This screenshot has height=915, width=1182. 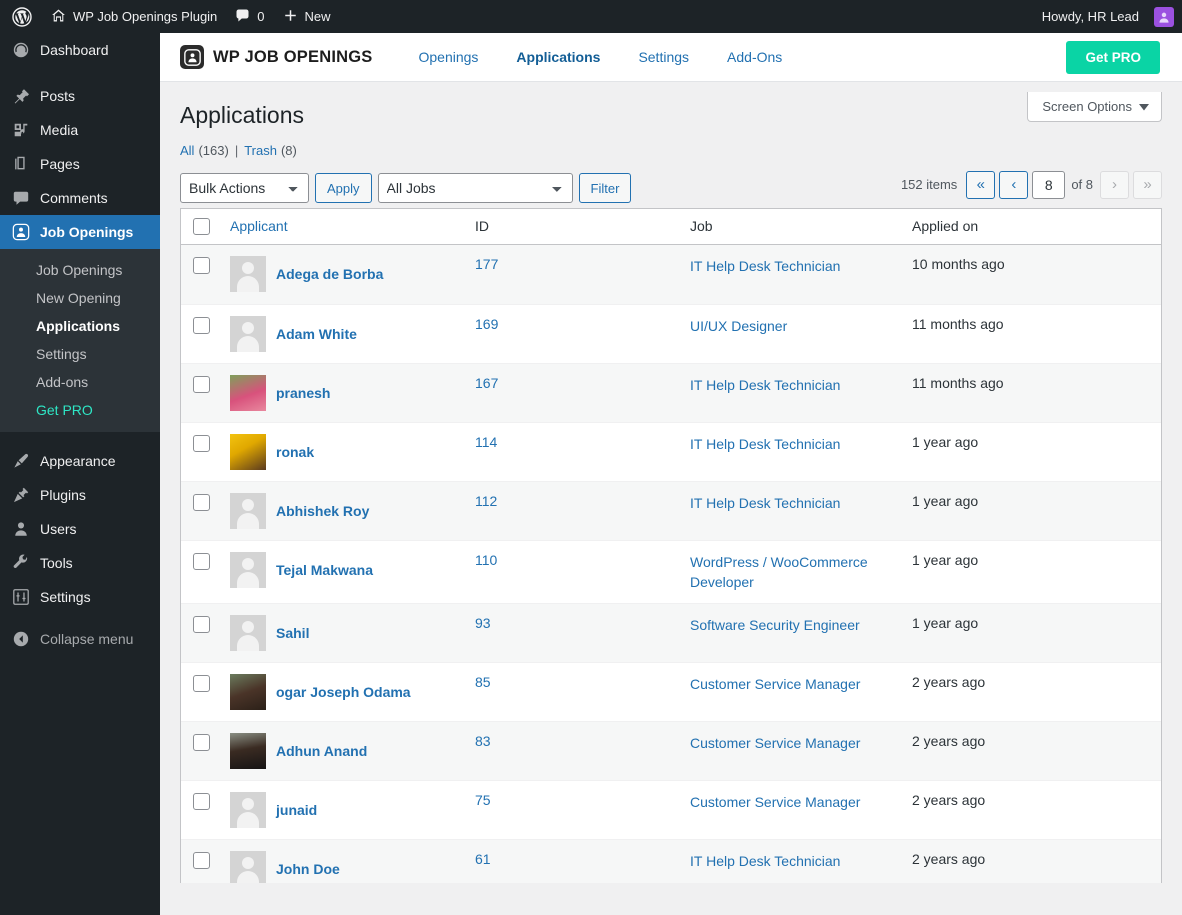 I want to click on application-id-link: 114, so click(x=486, y=442).